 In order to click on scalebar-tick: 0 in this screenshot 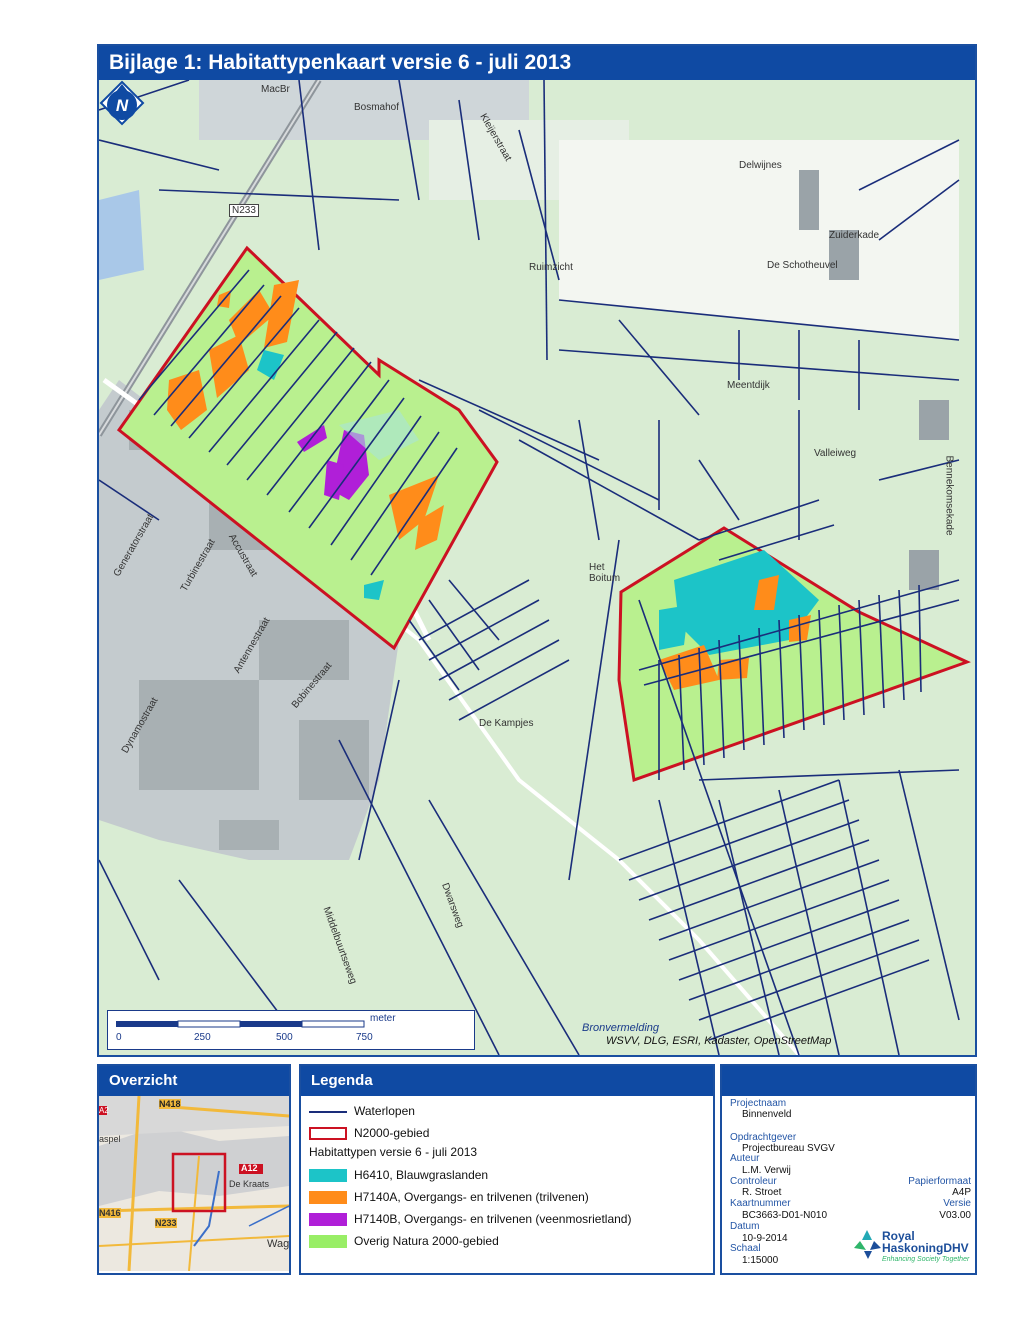, I will do `click(119, 1037)`.